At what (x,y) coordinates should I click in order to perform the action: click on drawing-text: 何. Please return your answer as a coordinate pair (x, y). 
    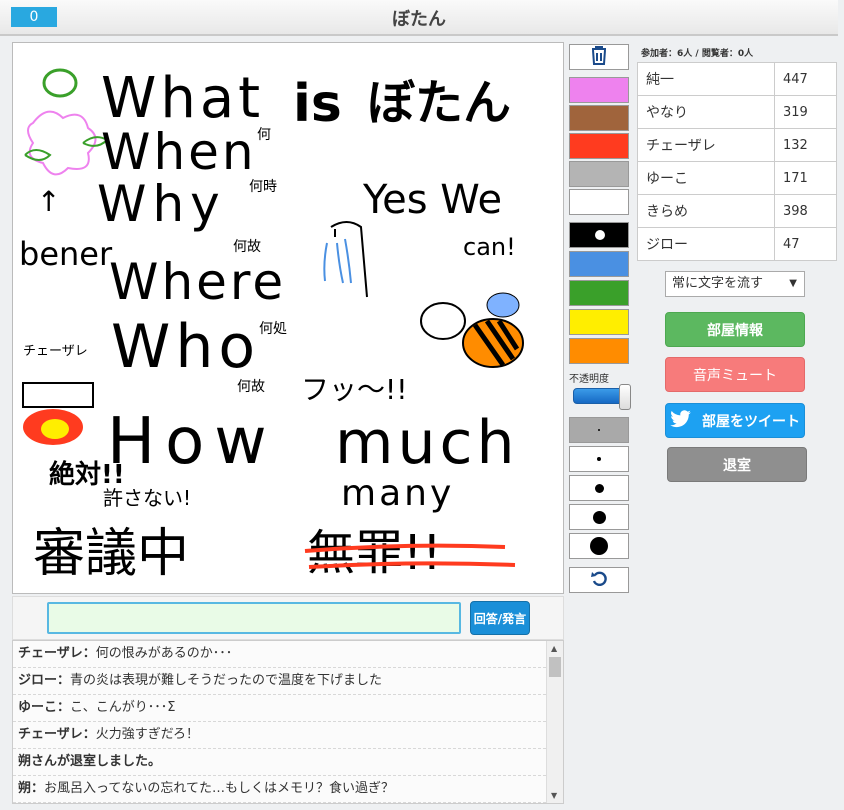
    Looking at the image, I should click on (264, 135).